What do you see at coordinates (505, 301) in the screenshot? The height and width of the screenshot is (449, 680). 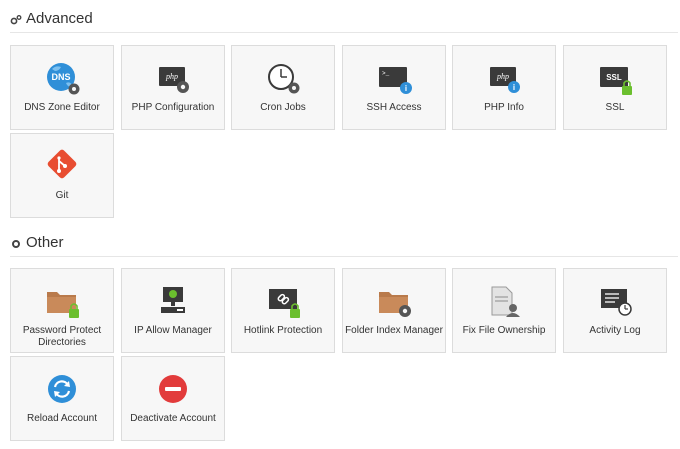 I see `file-user-icon` at bounding box center [505, 301].